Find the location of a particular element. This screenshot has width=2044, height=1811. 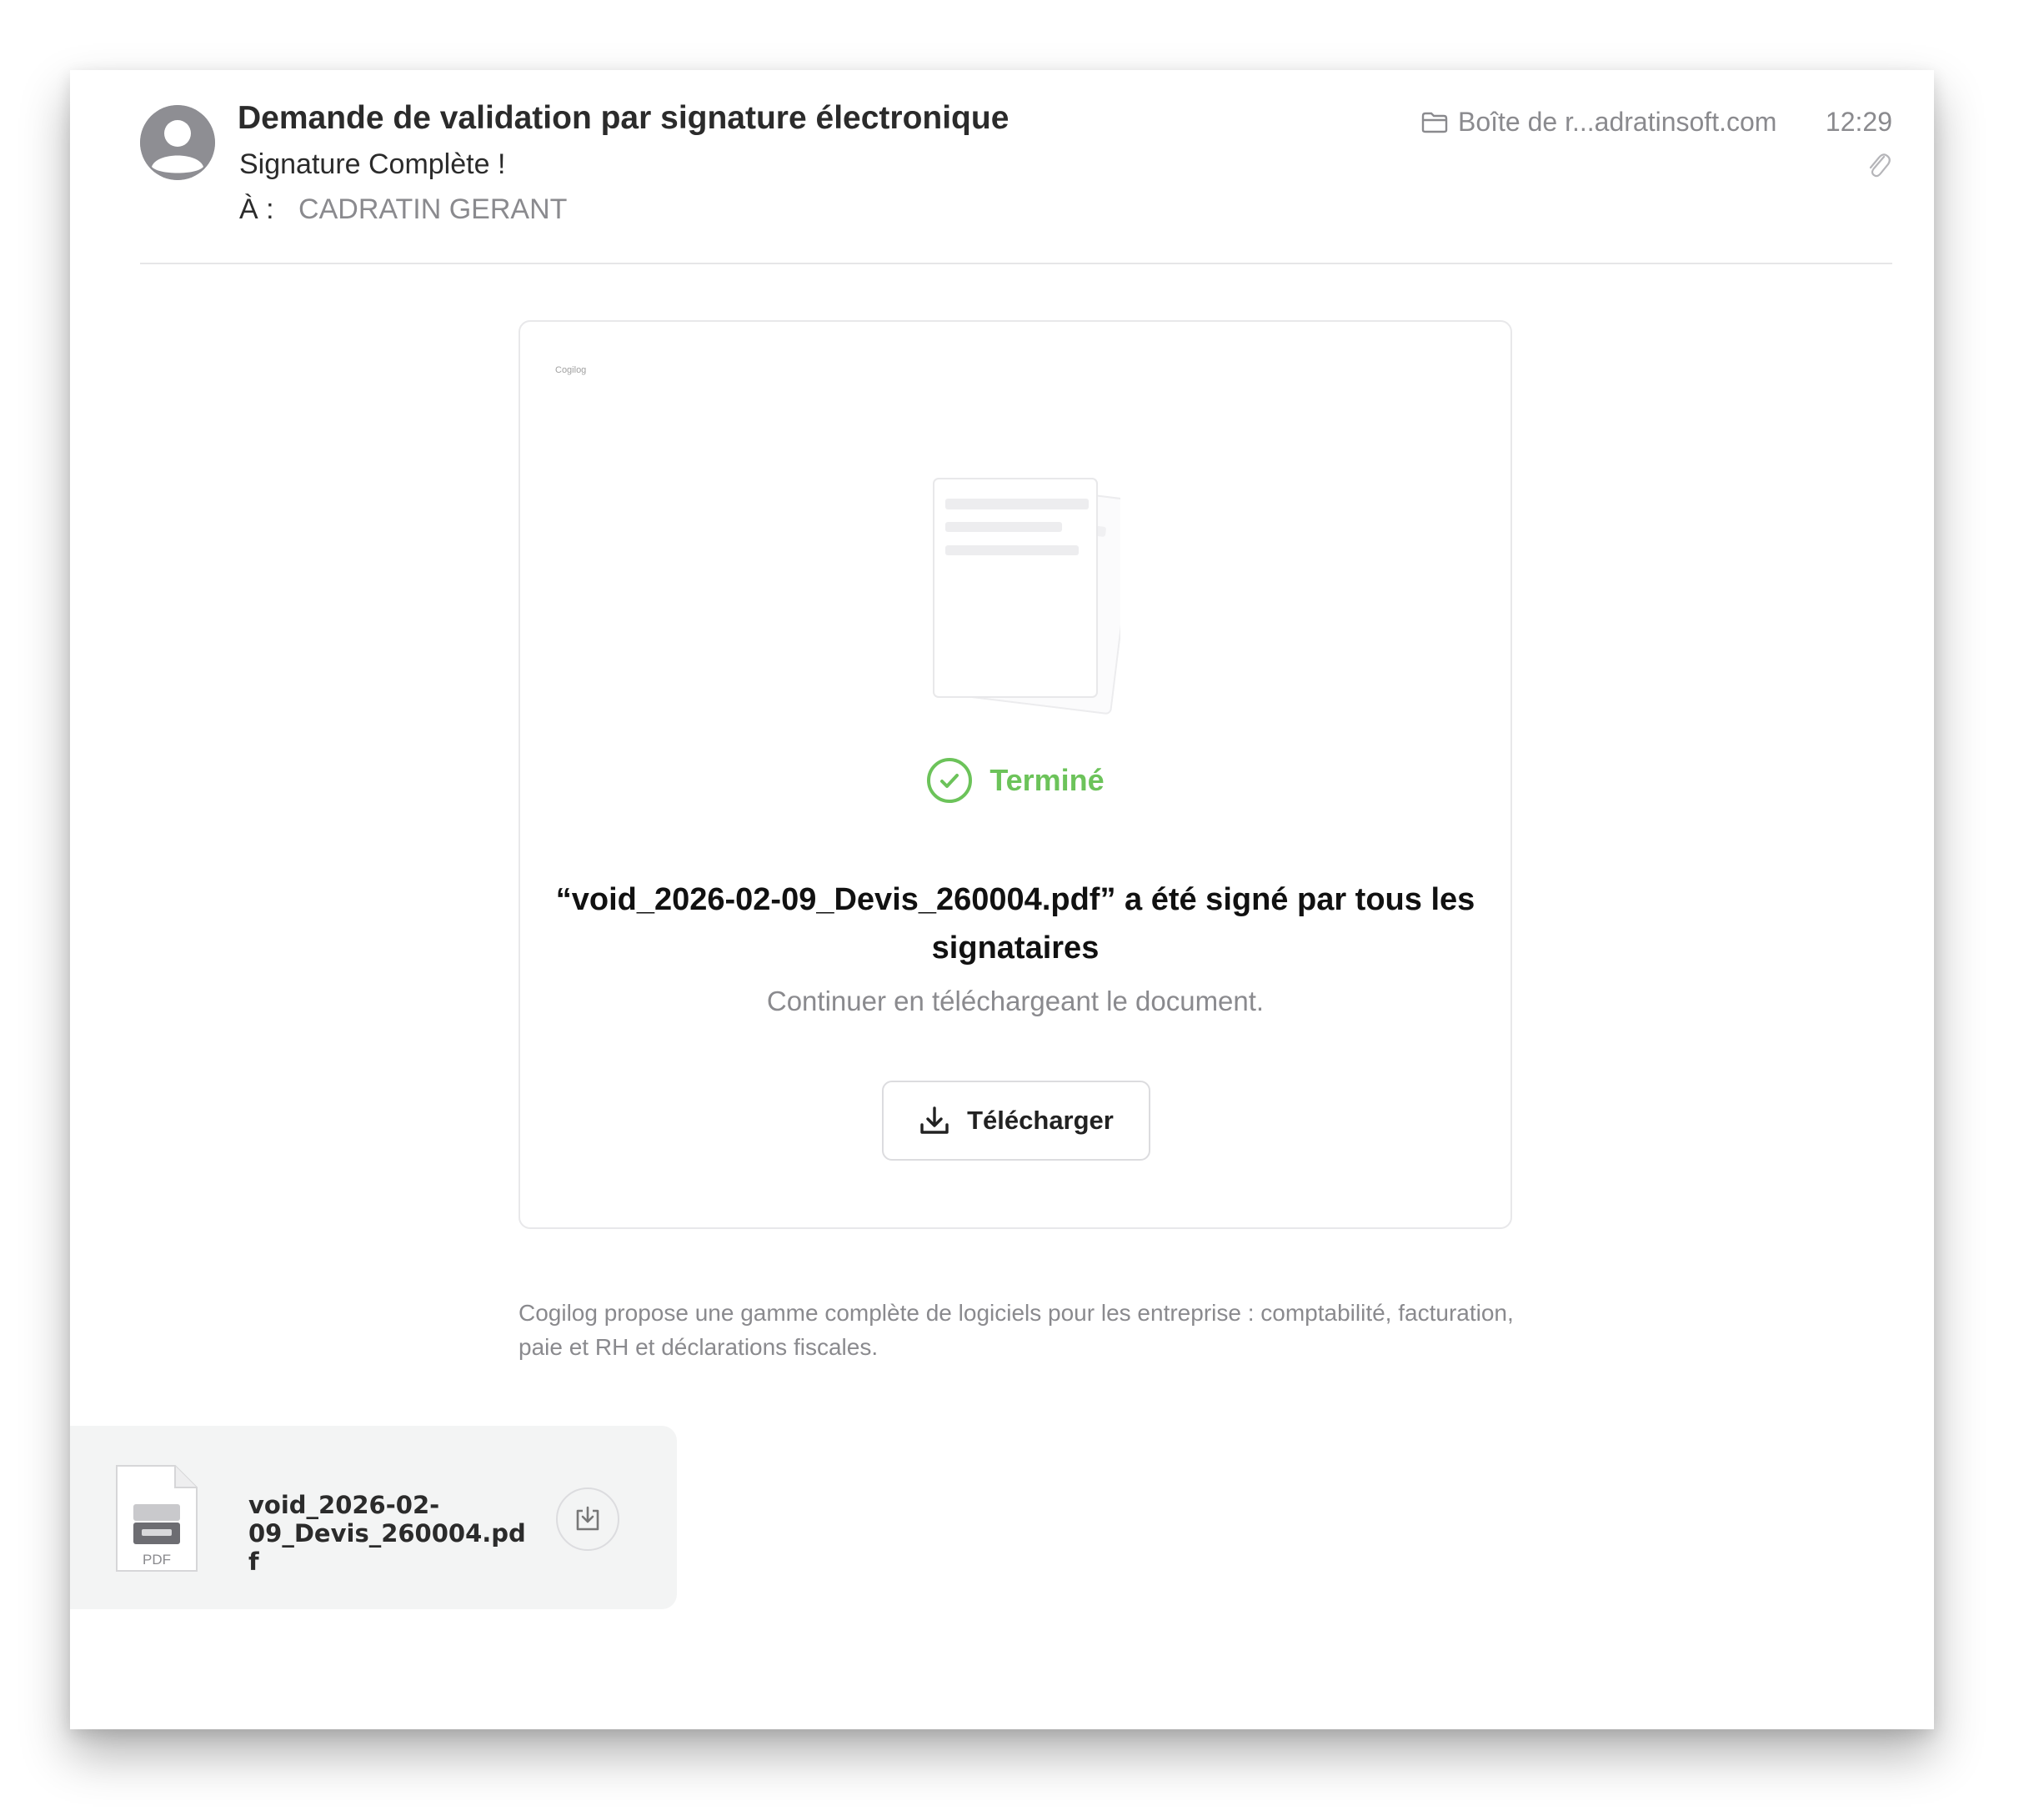

download-button-label: Télécharger is located at coordinates (1041, 1120).